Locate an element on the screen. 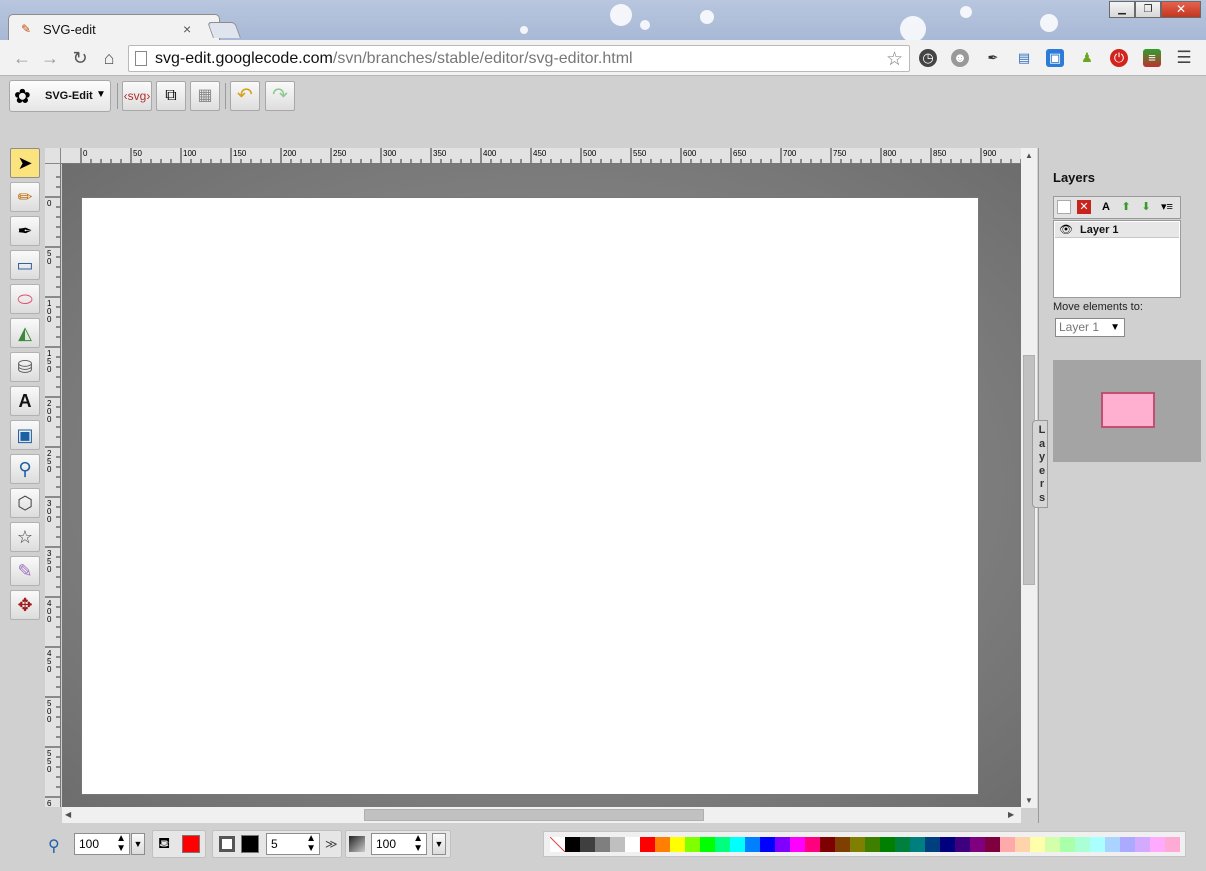 The height and width of the screenshot is (871, 1206). zoom-tool-button: ⚲ is located at coordinates (25, 469).